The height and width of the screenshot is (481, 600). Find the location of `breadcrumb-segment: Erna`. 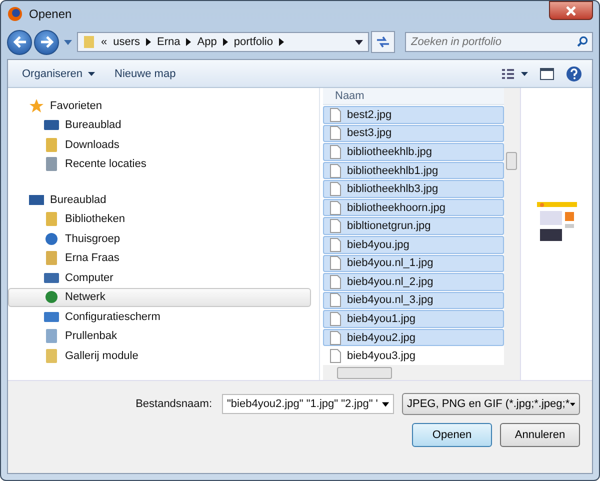

breadcrumb-segment: Erna is located at coordinates (168, 42).